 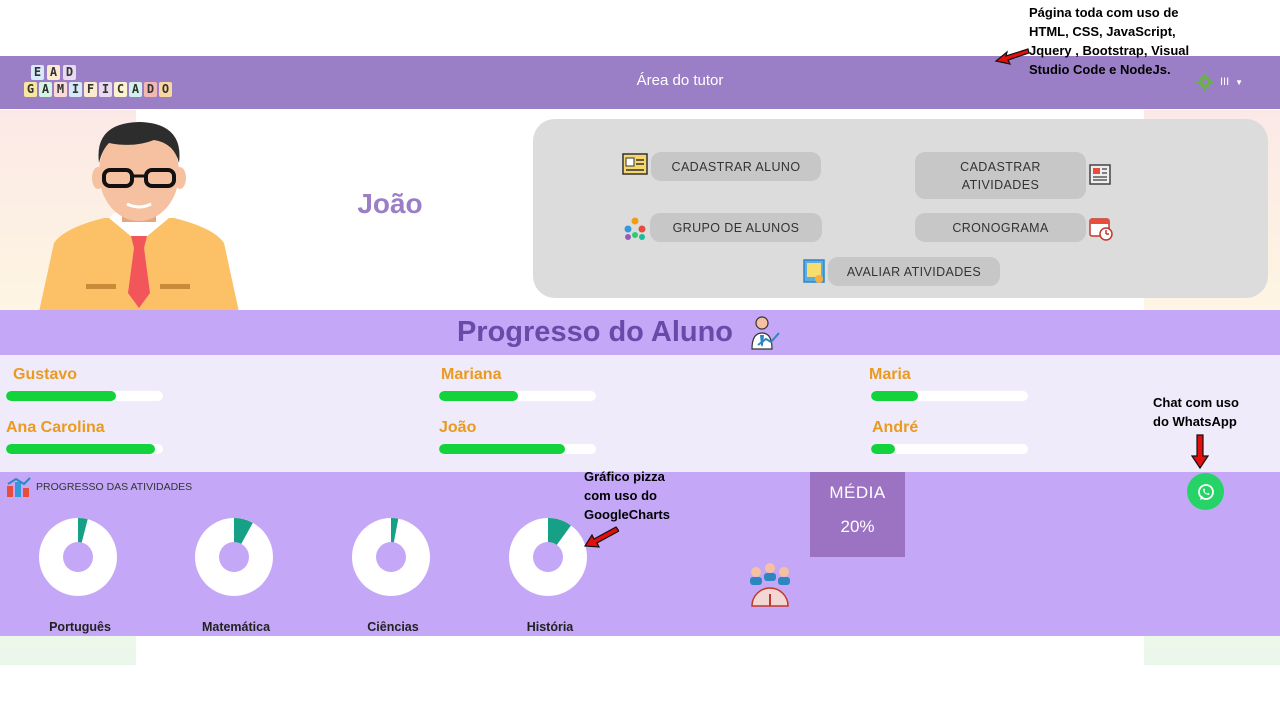 I want to click on activities-header: PROGRESSO DAS ATIVIDADES, so click(x=99, y=487).